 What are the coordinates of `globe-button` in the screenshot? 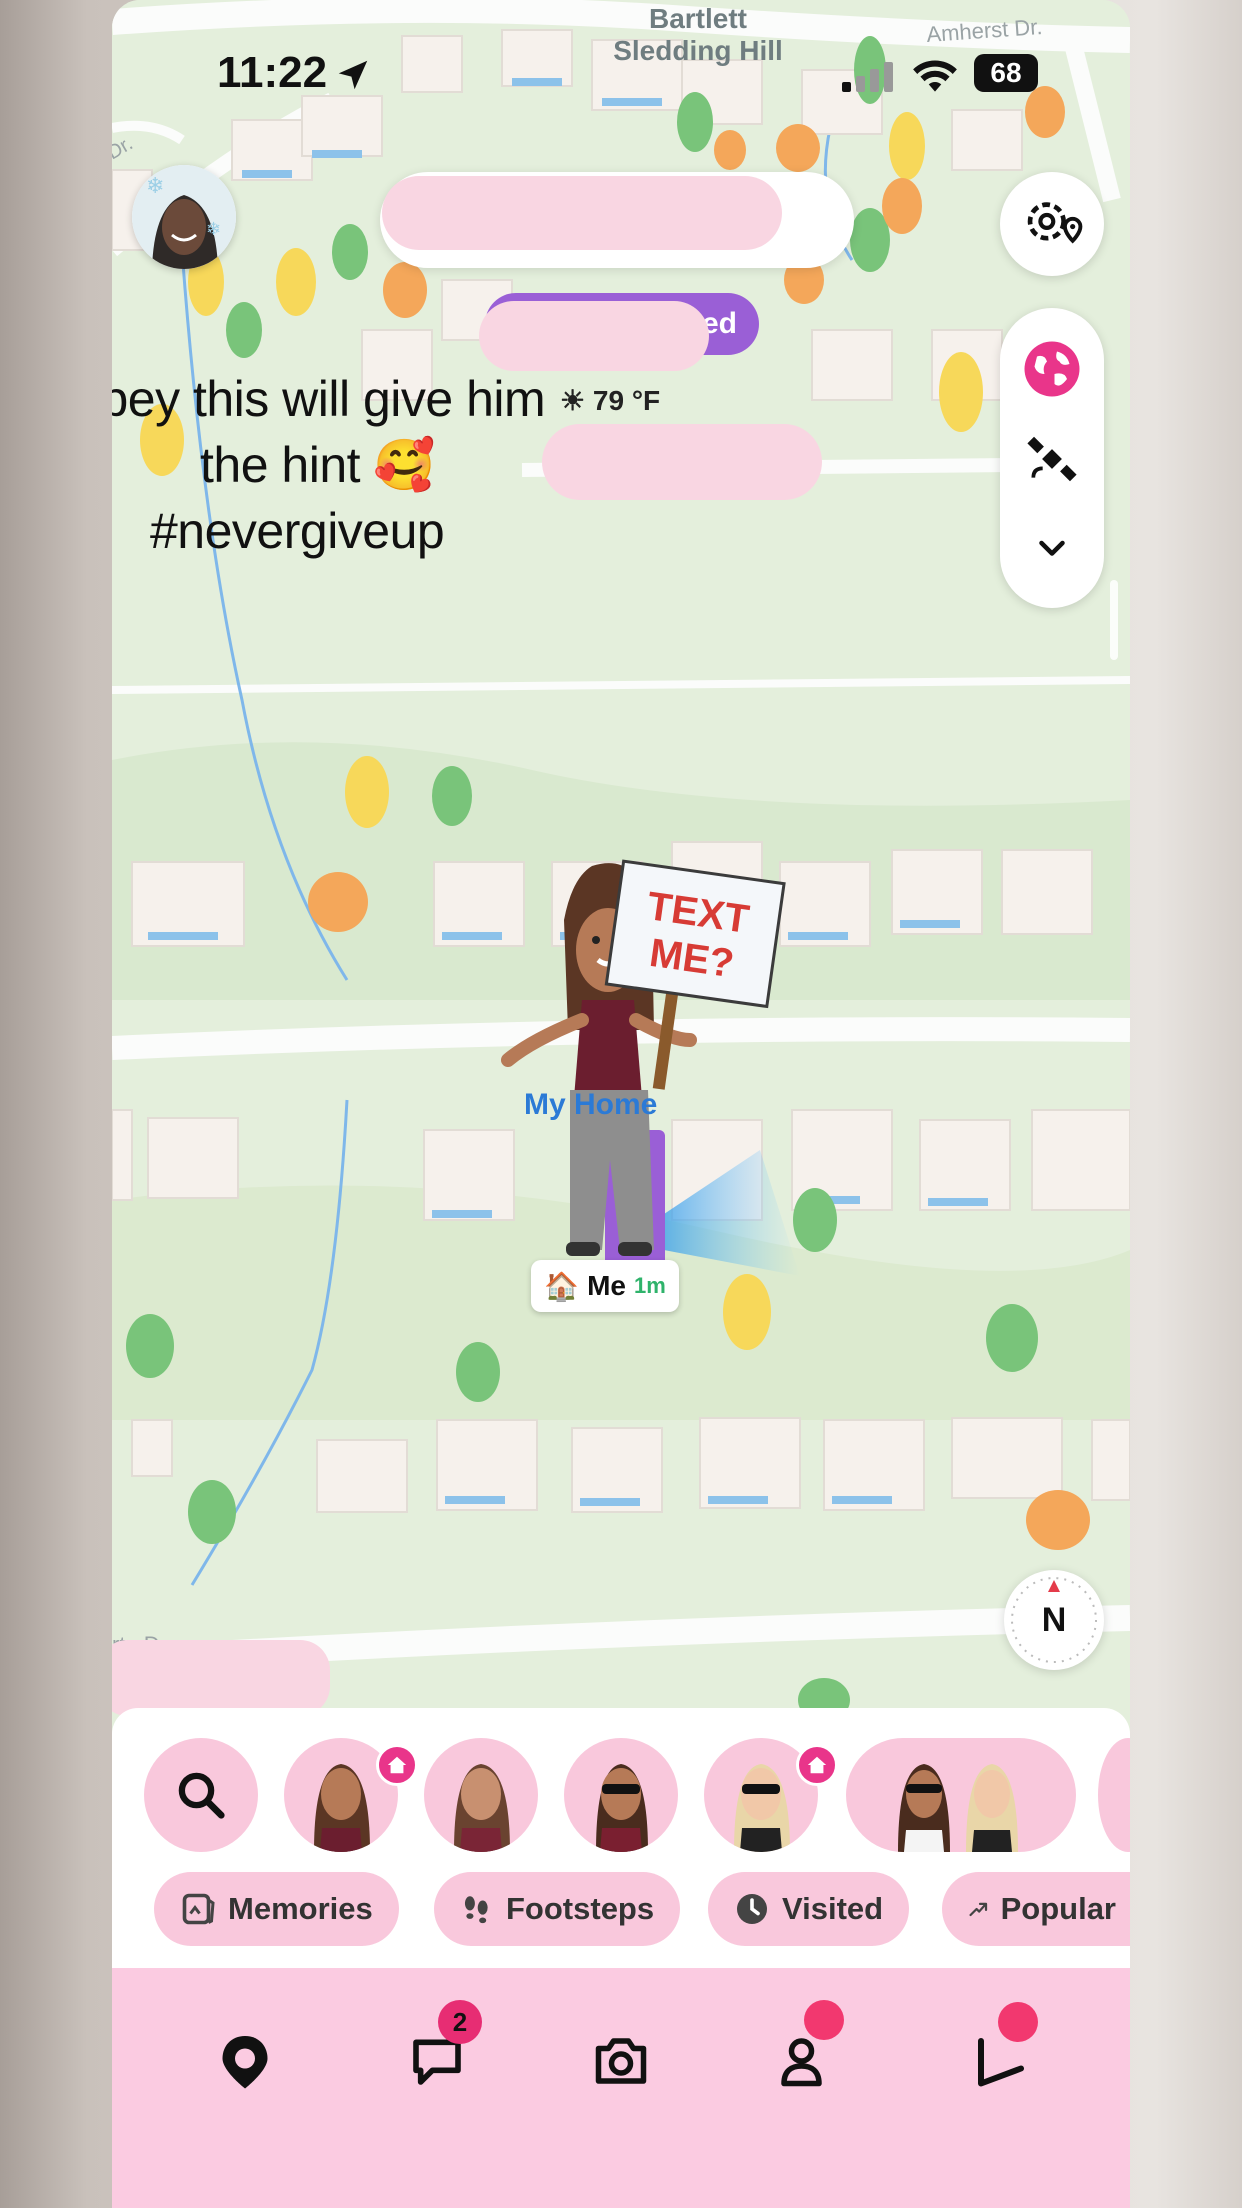 It's located at (1052, 369).